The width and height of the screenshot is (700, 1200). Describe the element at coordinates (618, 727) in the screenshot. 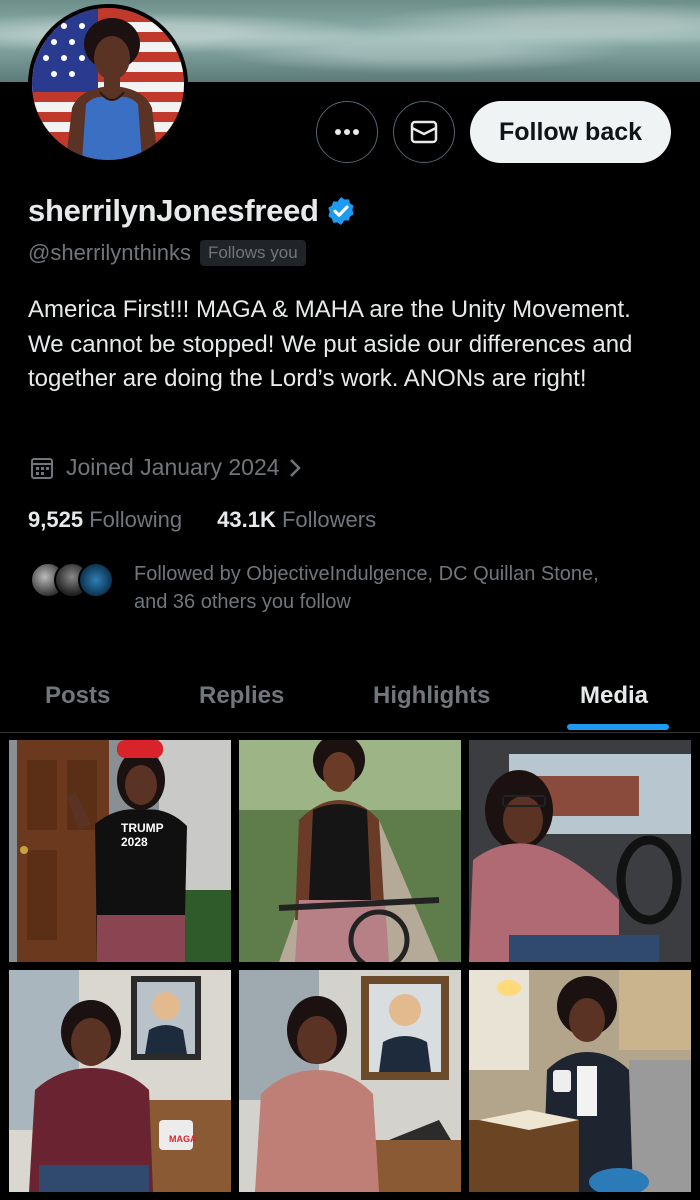

I see `active-tab-indicator` at that location.